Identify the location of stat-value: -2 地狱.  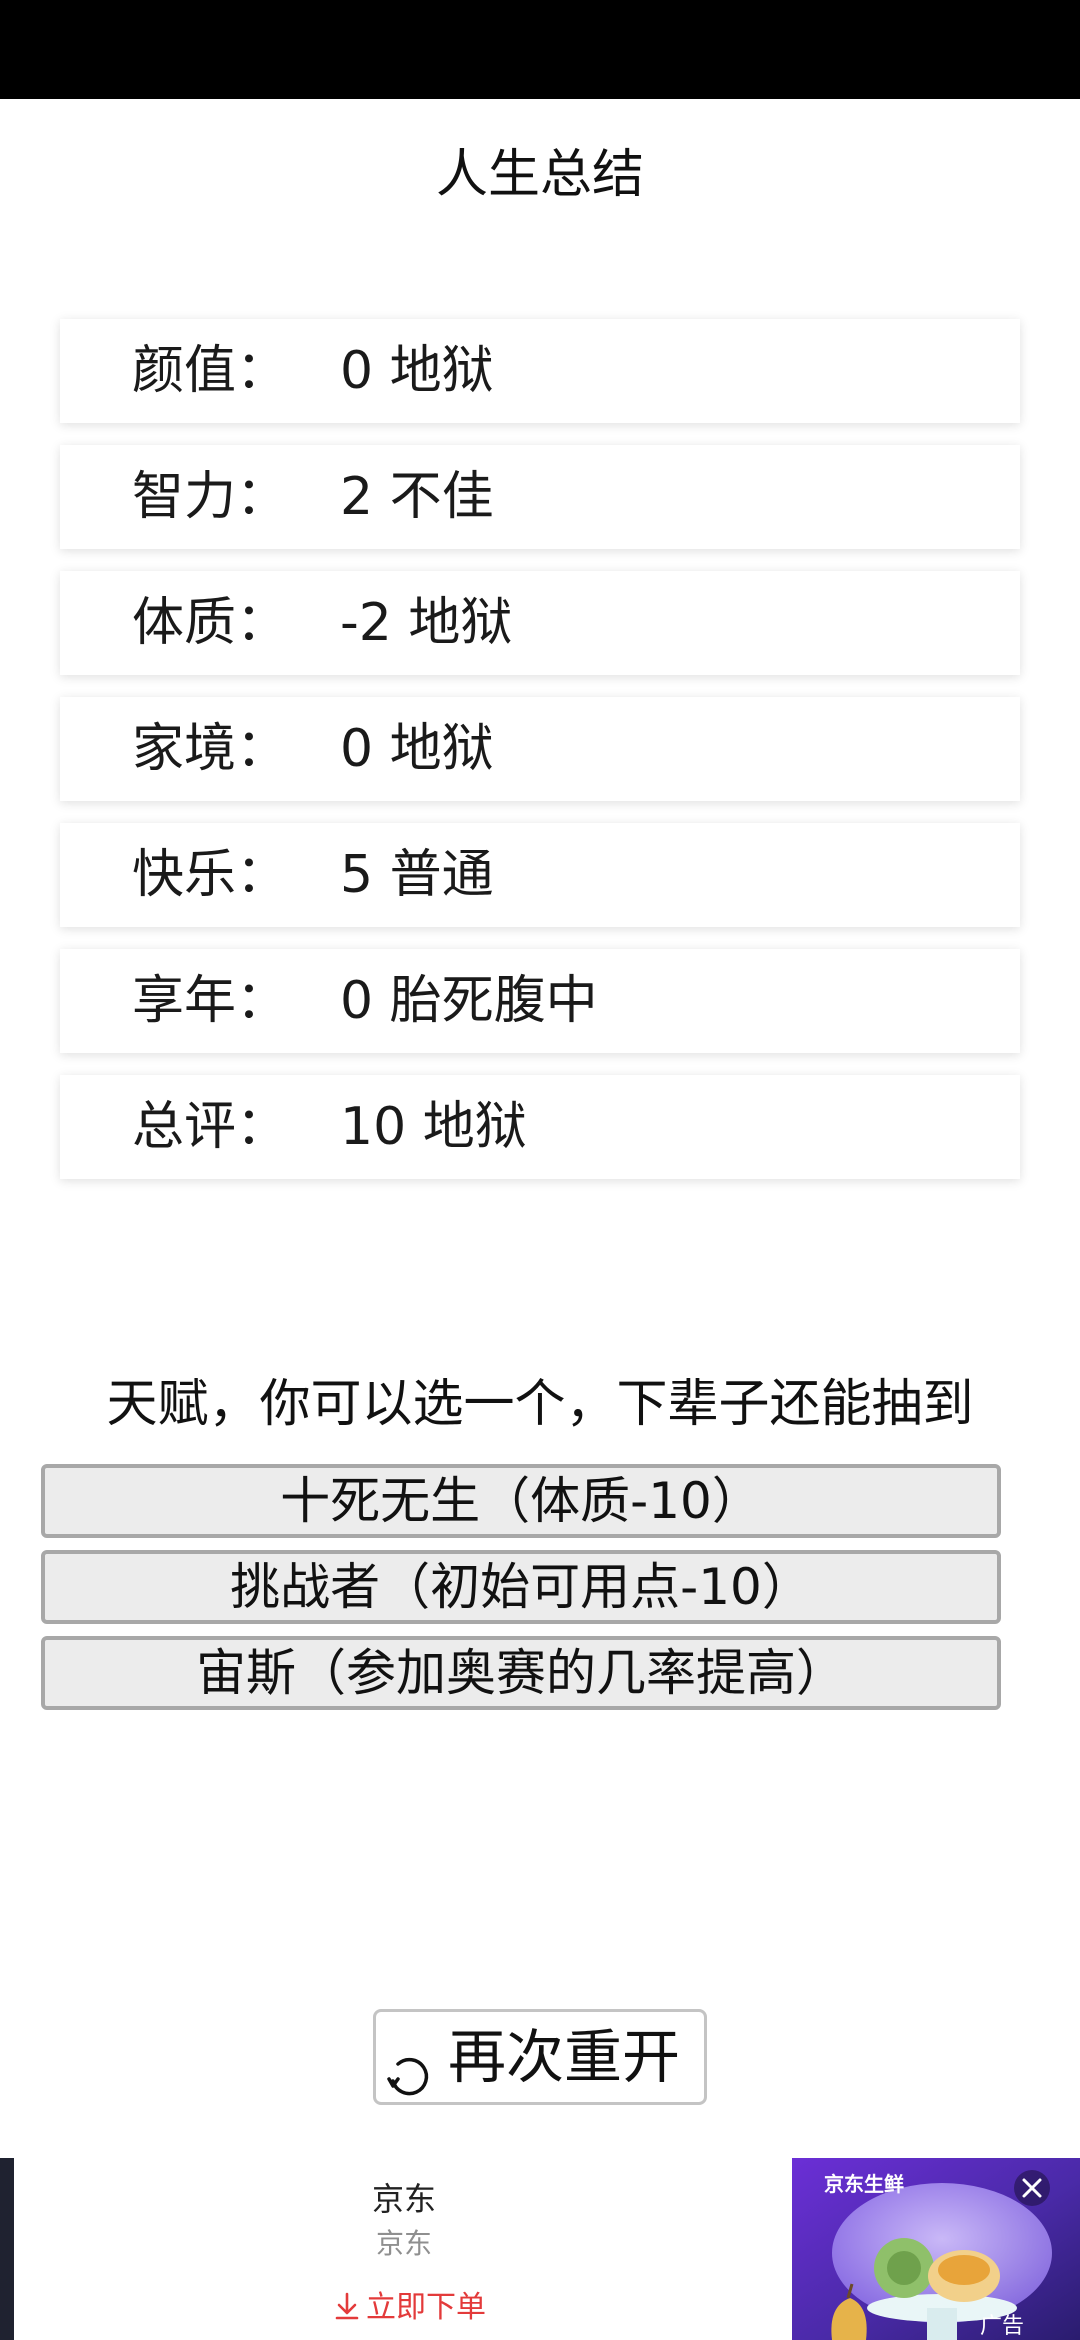
(426, 623).